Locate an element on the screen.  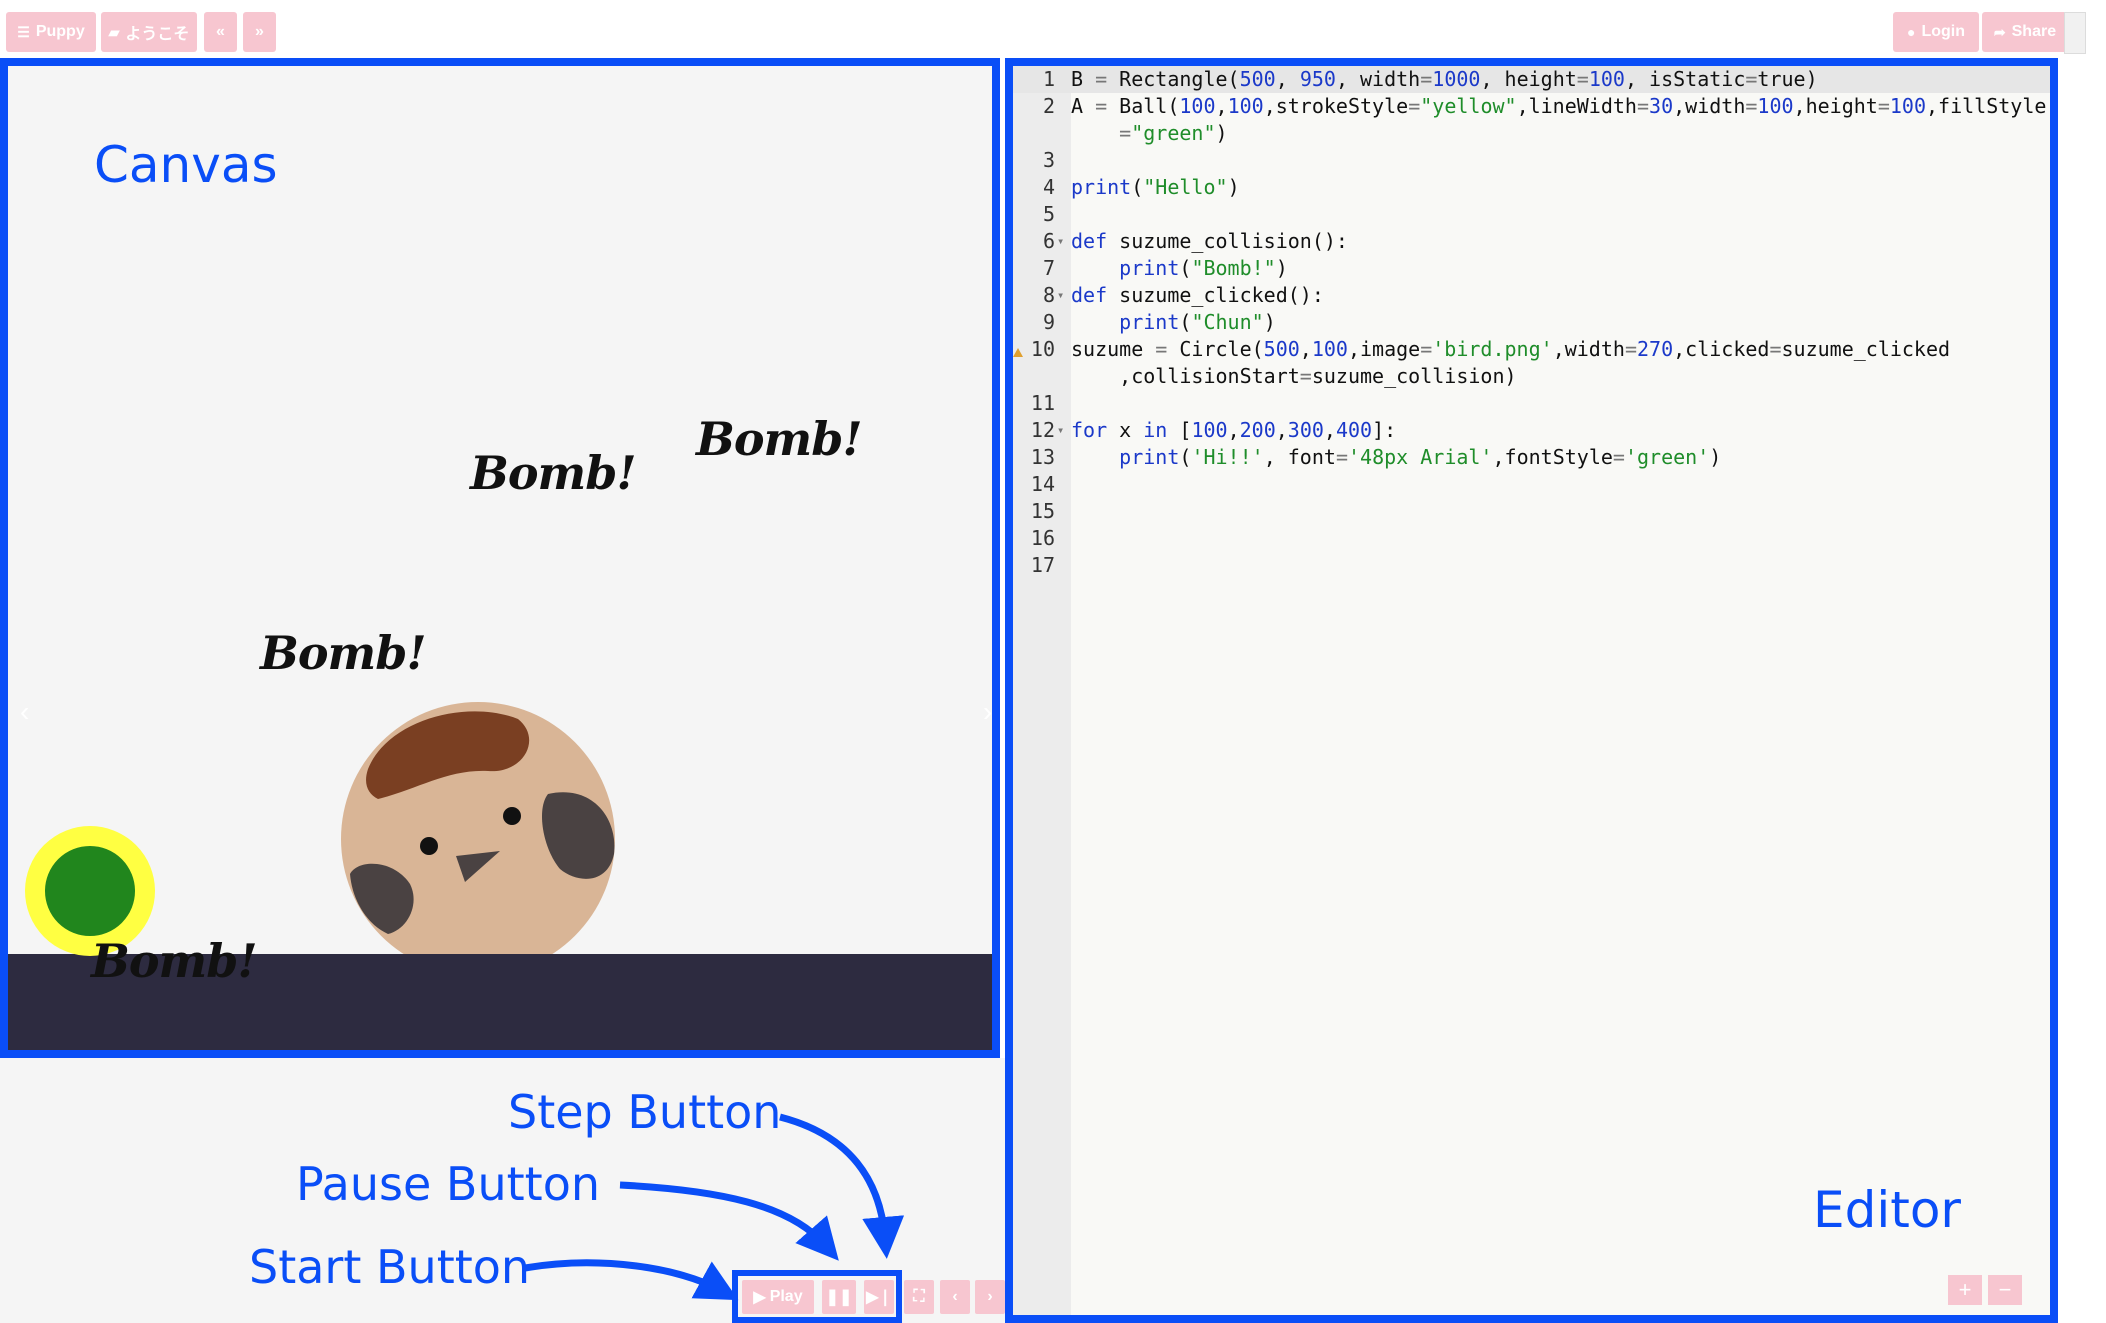
play-button: ▶ Play is located at coordinates (778, 1297).